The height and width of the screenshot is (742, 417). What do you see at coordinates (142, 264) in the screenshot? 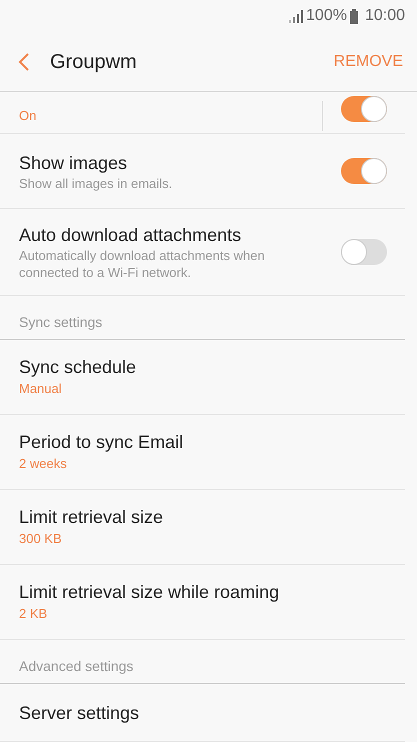
I see `setting-description: Automatically download attachments when connected to a Wi-Fi network.` at bounding box center [142, 264].